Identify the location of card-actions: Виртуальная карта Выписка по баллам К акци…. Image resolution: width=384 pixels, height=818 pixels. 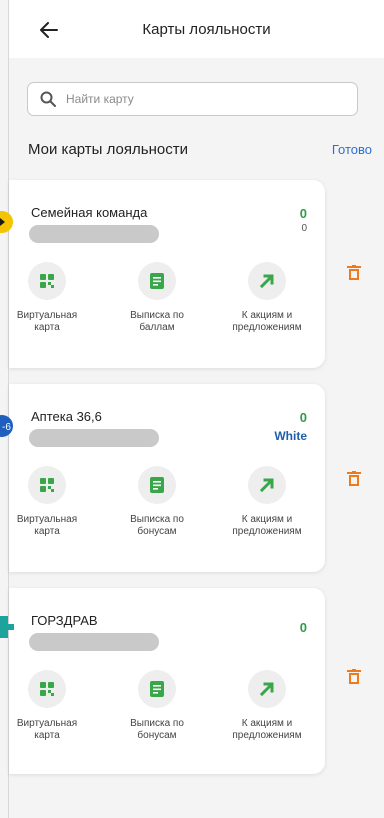
(167, 307).